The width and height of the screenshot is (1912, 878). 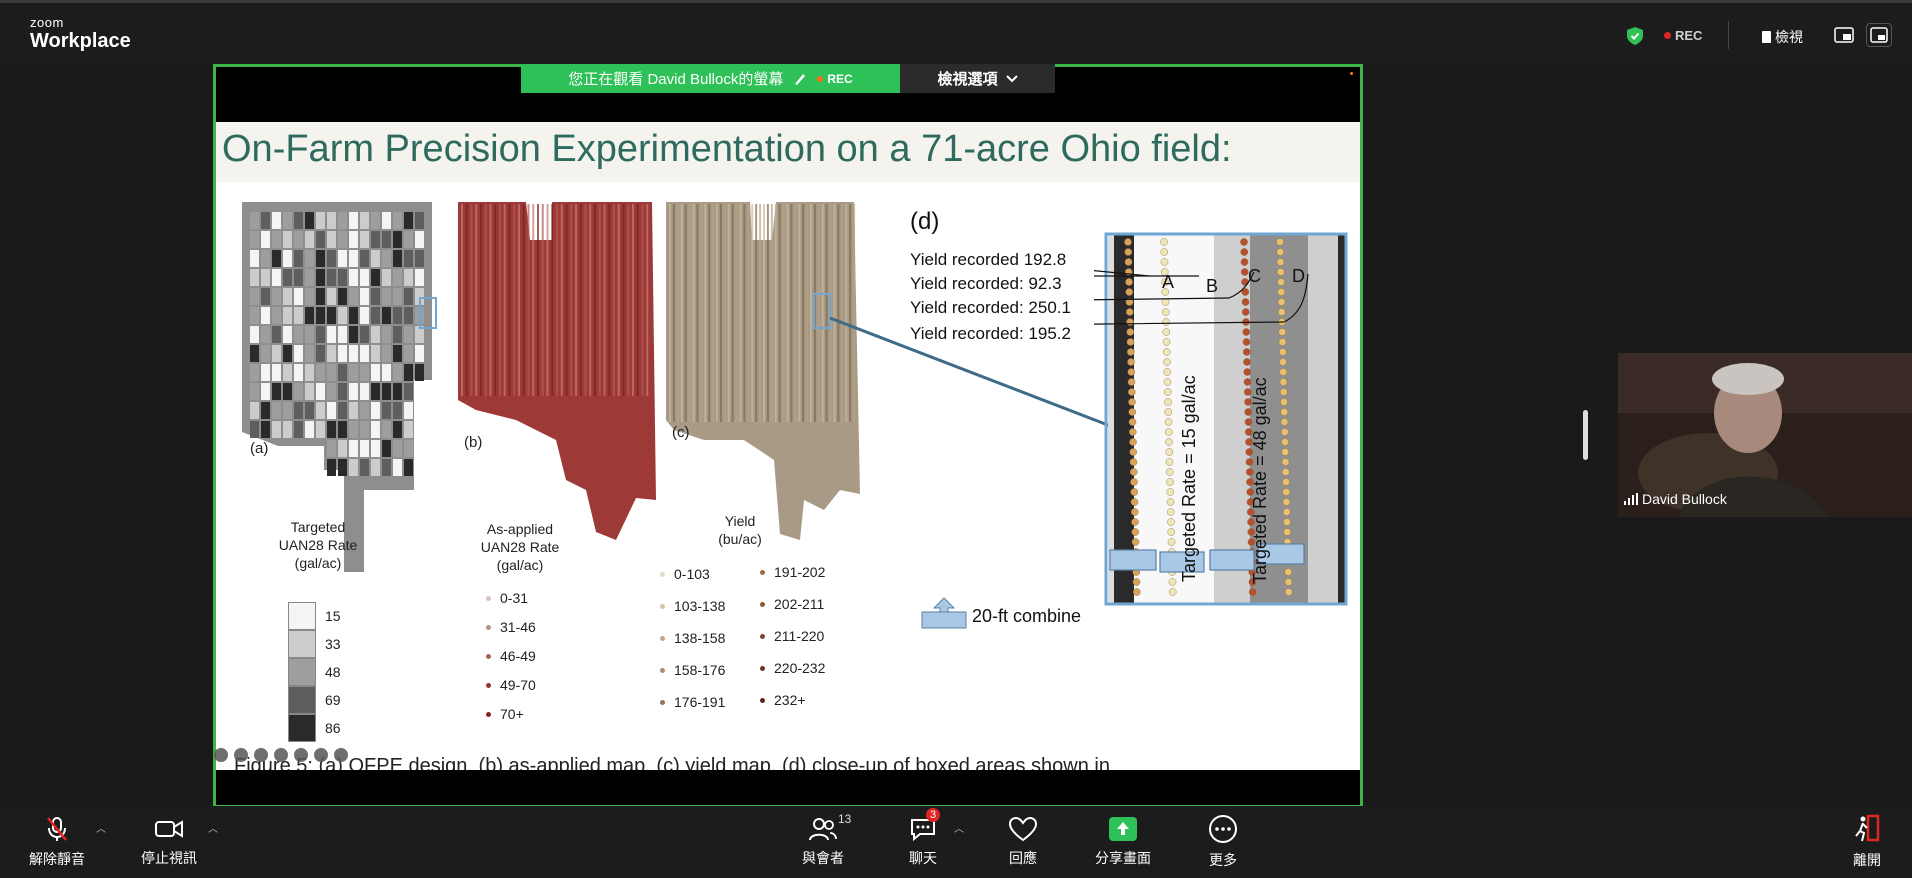 I want to click on chat-options-caret-icon: ︿, so click(x=959, y=827).